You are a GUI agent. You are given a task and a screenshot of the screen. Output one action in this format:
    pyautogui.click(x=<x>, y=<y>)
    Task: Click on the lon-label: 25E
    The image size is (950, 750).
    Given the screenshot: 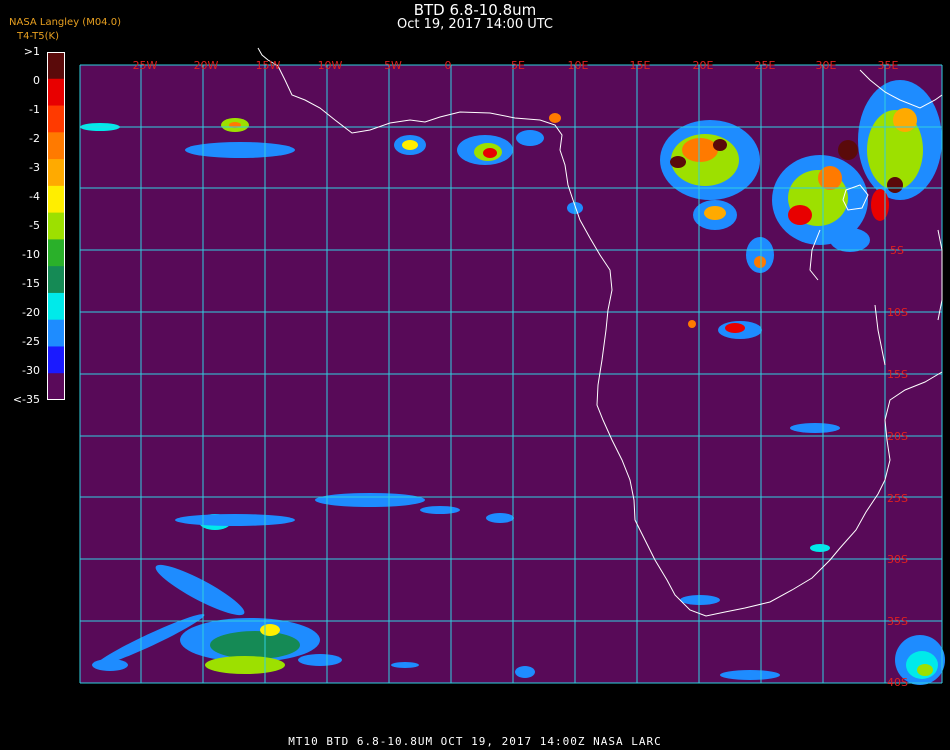 What is the action you would take?
    pyautogui.click(x=765, y=65)
    